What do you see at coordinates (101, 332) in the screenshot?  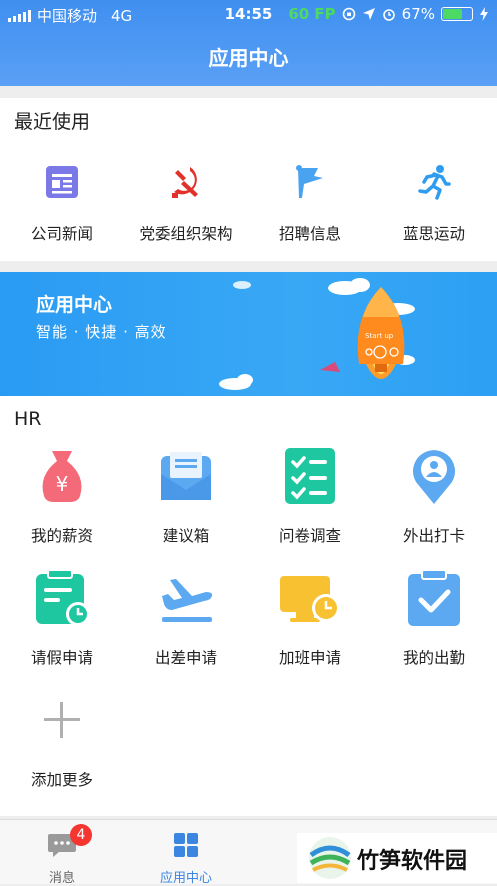 I see `banner-subtitle: 智能 · 快捷 · 高效` at bounding box center [101, 332].